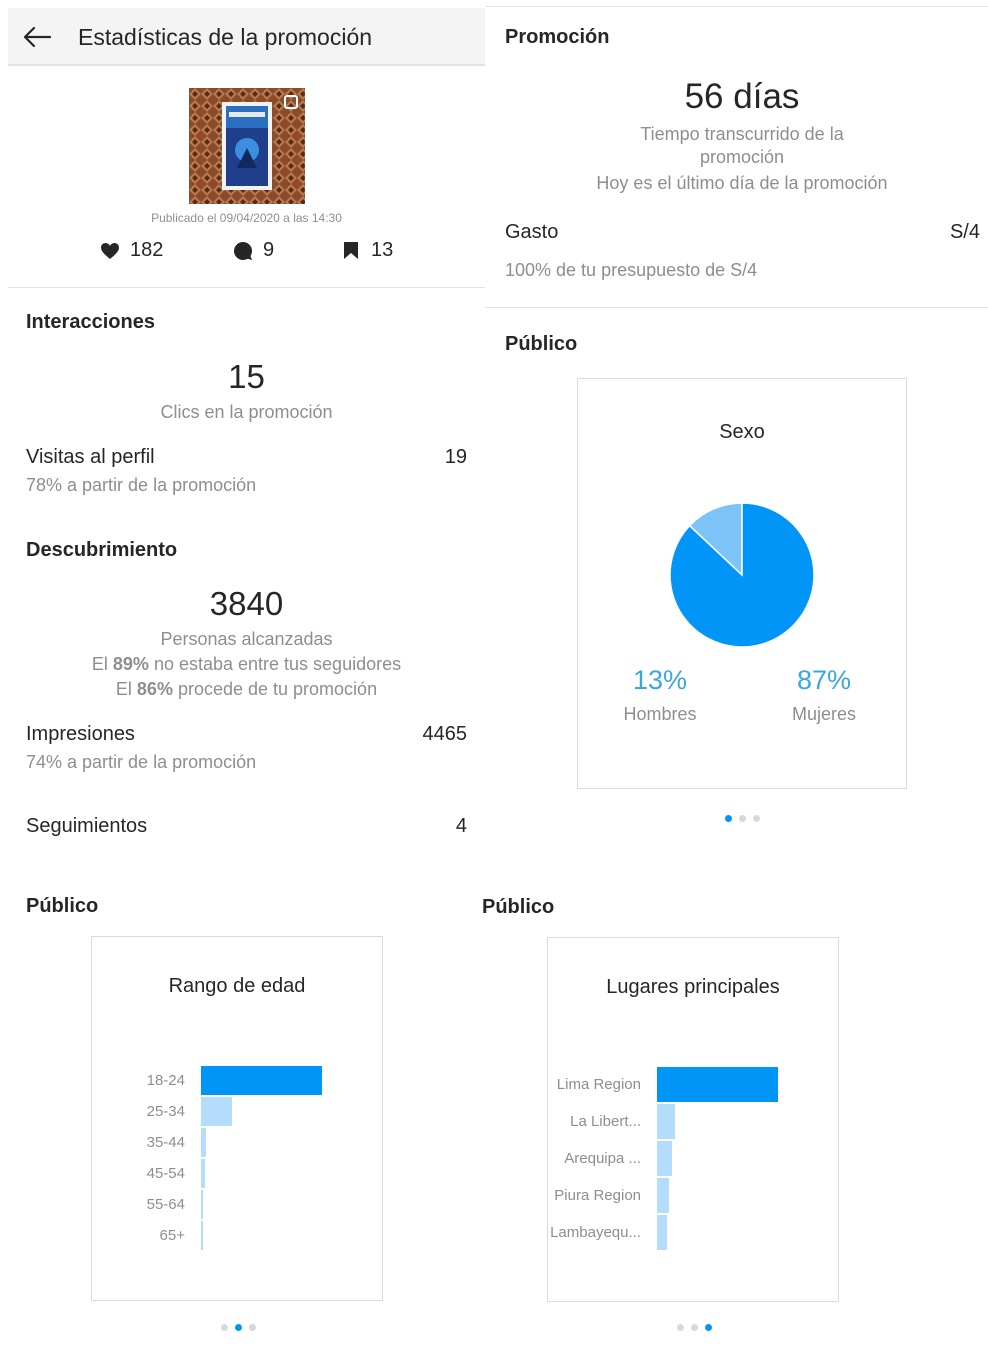 This screenshot has width=988, height=1346. What do you see at coordinates (557, 37) in the screenshot?
I see `promotion-title: Promoción` at bounding box center [557, 37].